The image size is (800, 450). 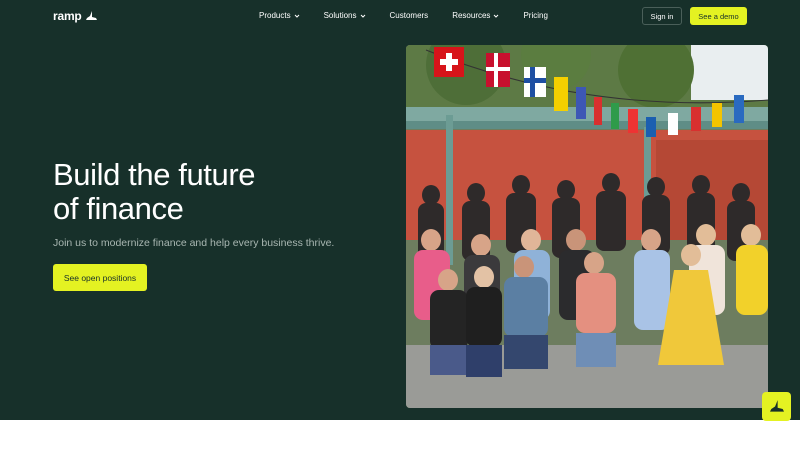 What do you see at coordinates (471, 15) in the screenshot?
I see `nav-item-label: Resources` at bounding box center [471, 15].